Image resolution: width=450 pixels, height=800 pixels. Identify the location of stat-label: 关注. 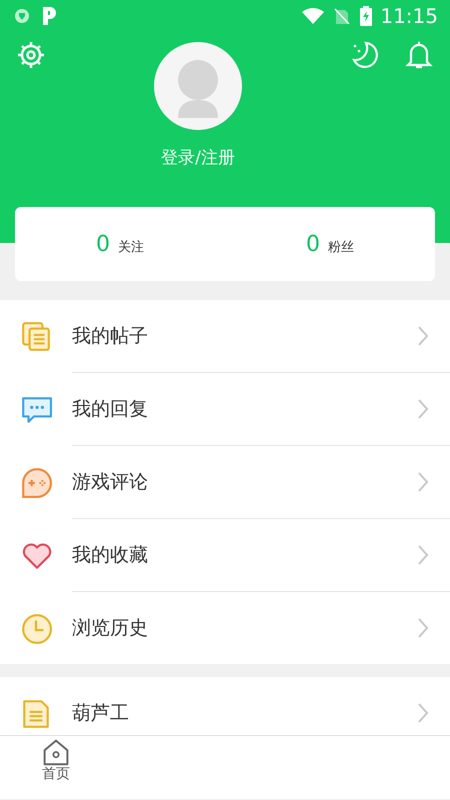
(131, 247).